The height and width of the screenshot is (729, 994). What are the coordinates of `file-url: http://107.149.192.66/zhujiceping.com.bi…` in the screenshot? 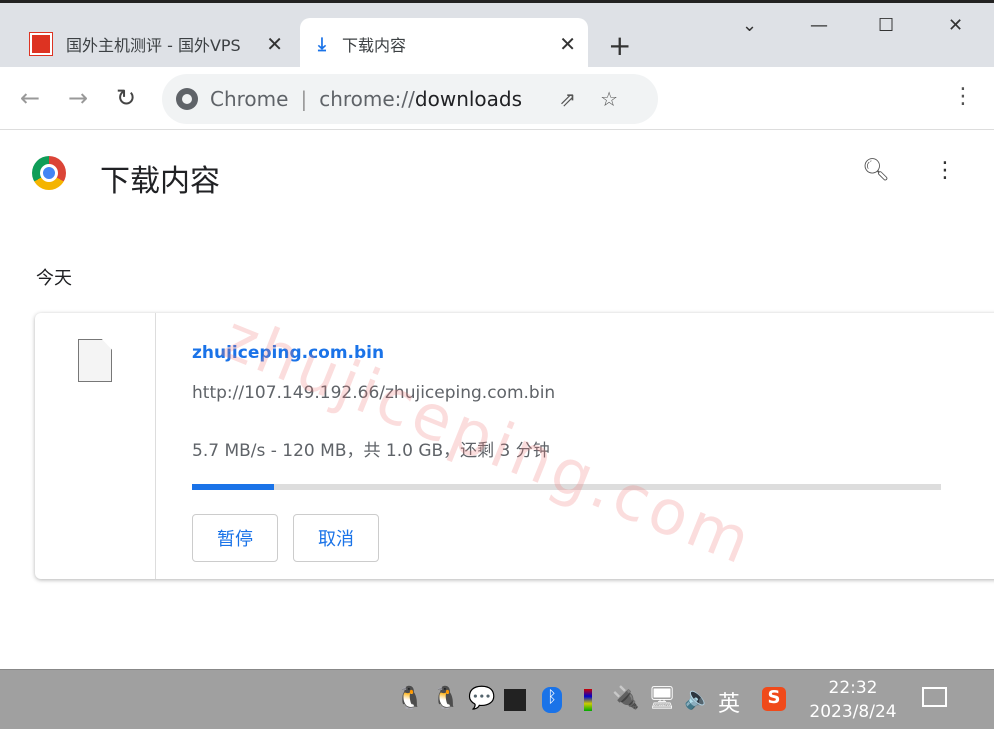 It's located at (374, 393).